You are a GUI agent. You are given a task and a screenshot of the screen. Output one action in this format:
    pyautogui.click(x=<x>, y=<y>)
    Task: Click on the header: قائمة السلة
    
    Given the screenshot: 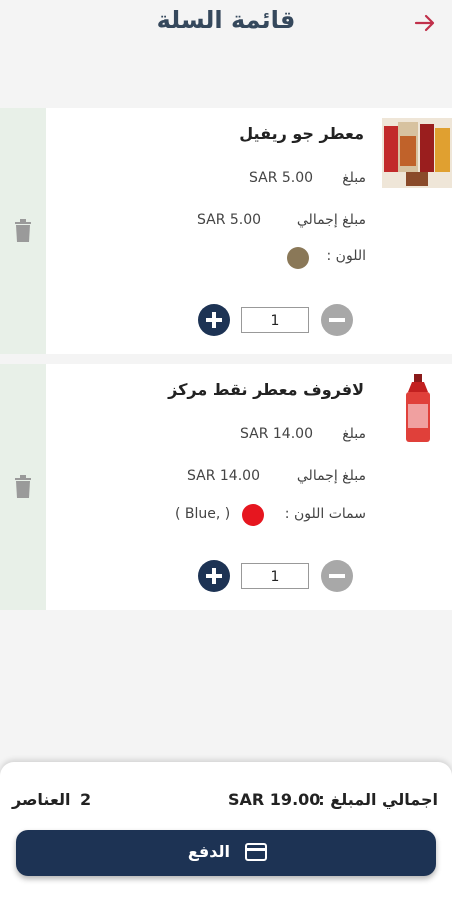 What is the action you would take?
    pyautogui.click(x=226, y=30)
    